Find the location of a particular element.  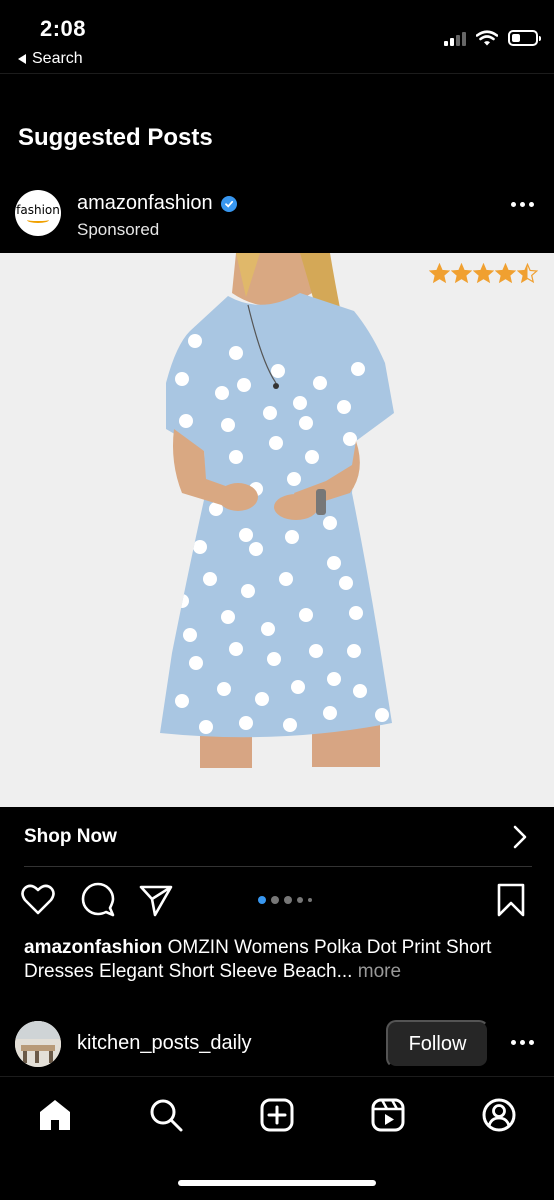

post-actions is located at coordinates (277, 903).